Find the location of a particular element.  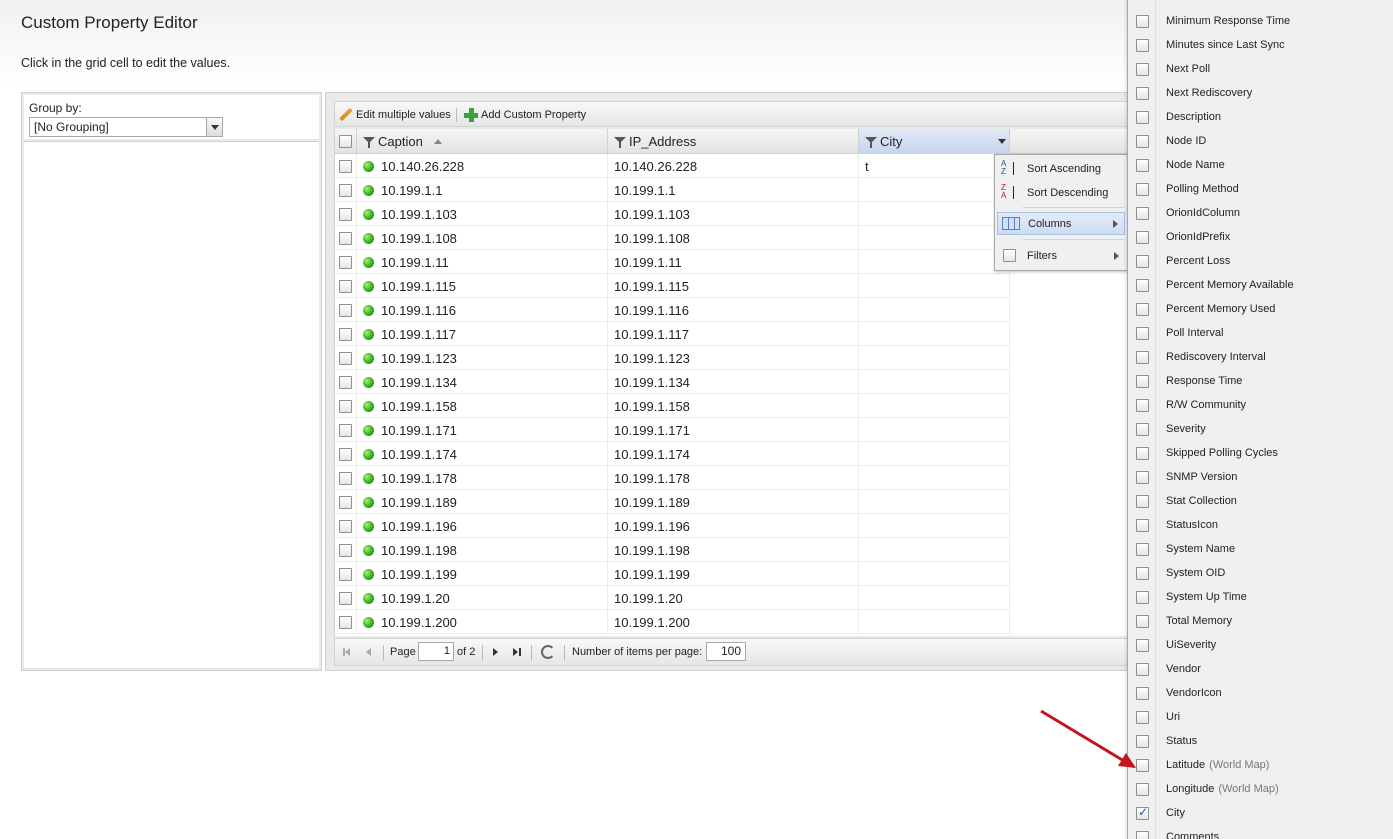

column-toggle-item: Next Poll is located at coordinates (1260, 69).